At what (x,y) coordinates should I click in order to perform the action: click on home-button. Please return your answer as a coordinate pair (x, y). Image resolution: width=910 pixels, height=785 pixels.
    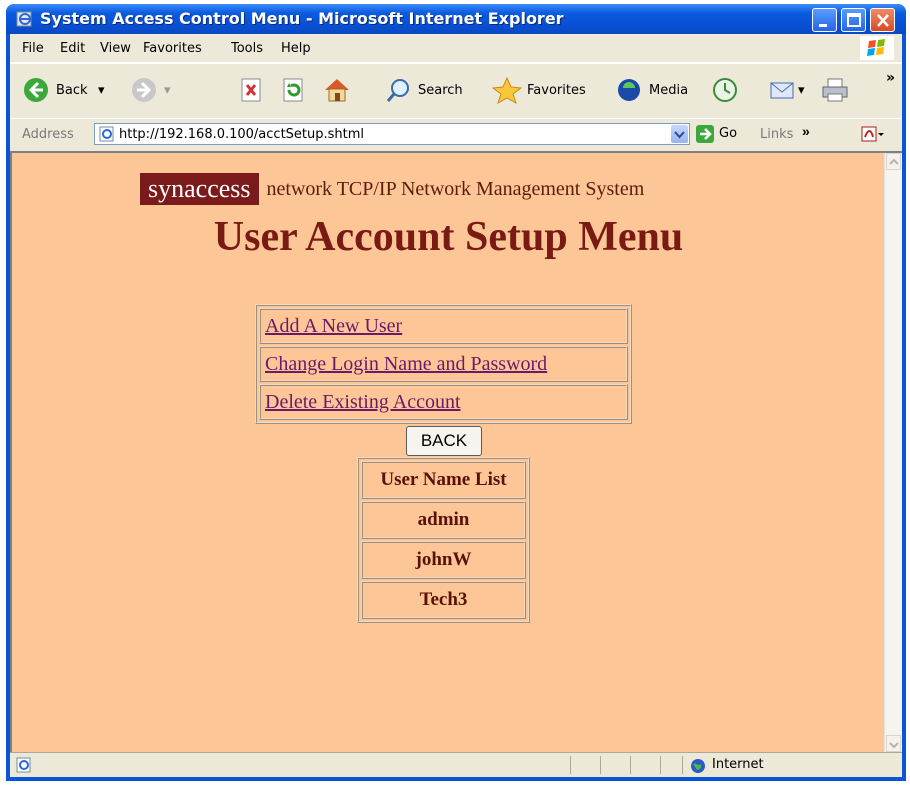
    Looking at the image, I should click on (337, 90).